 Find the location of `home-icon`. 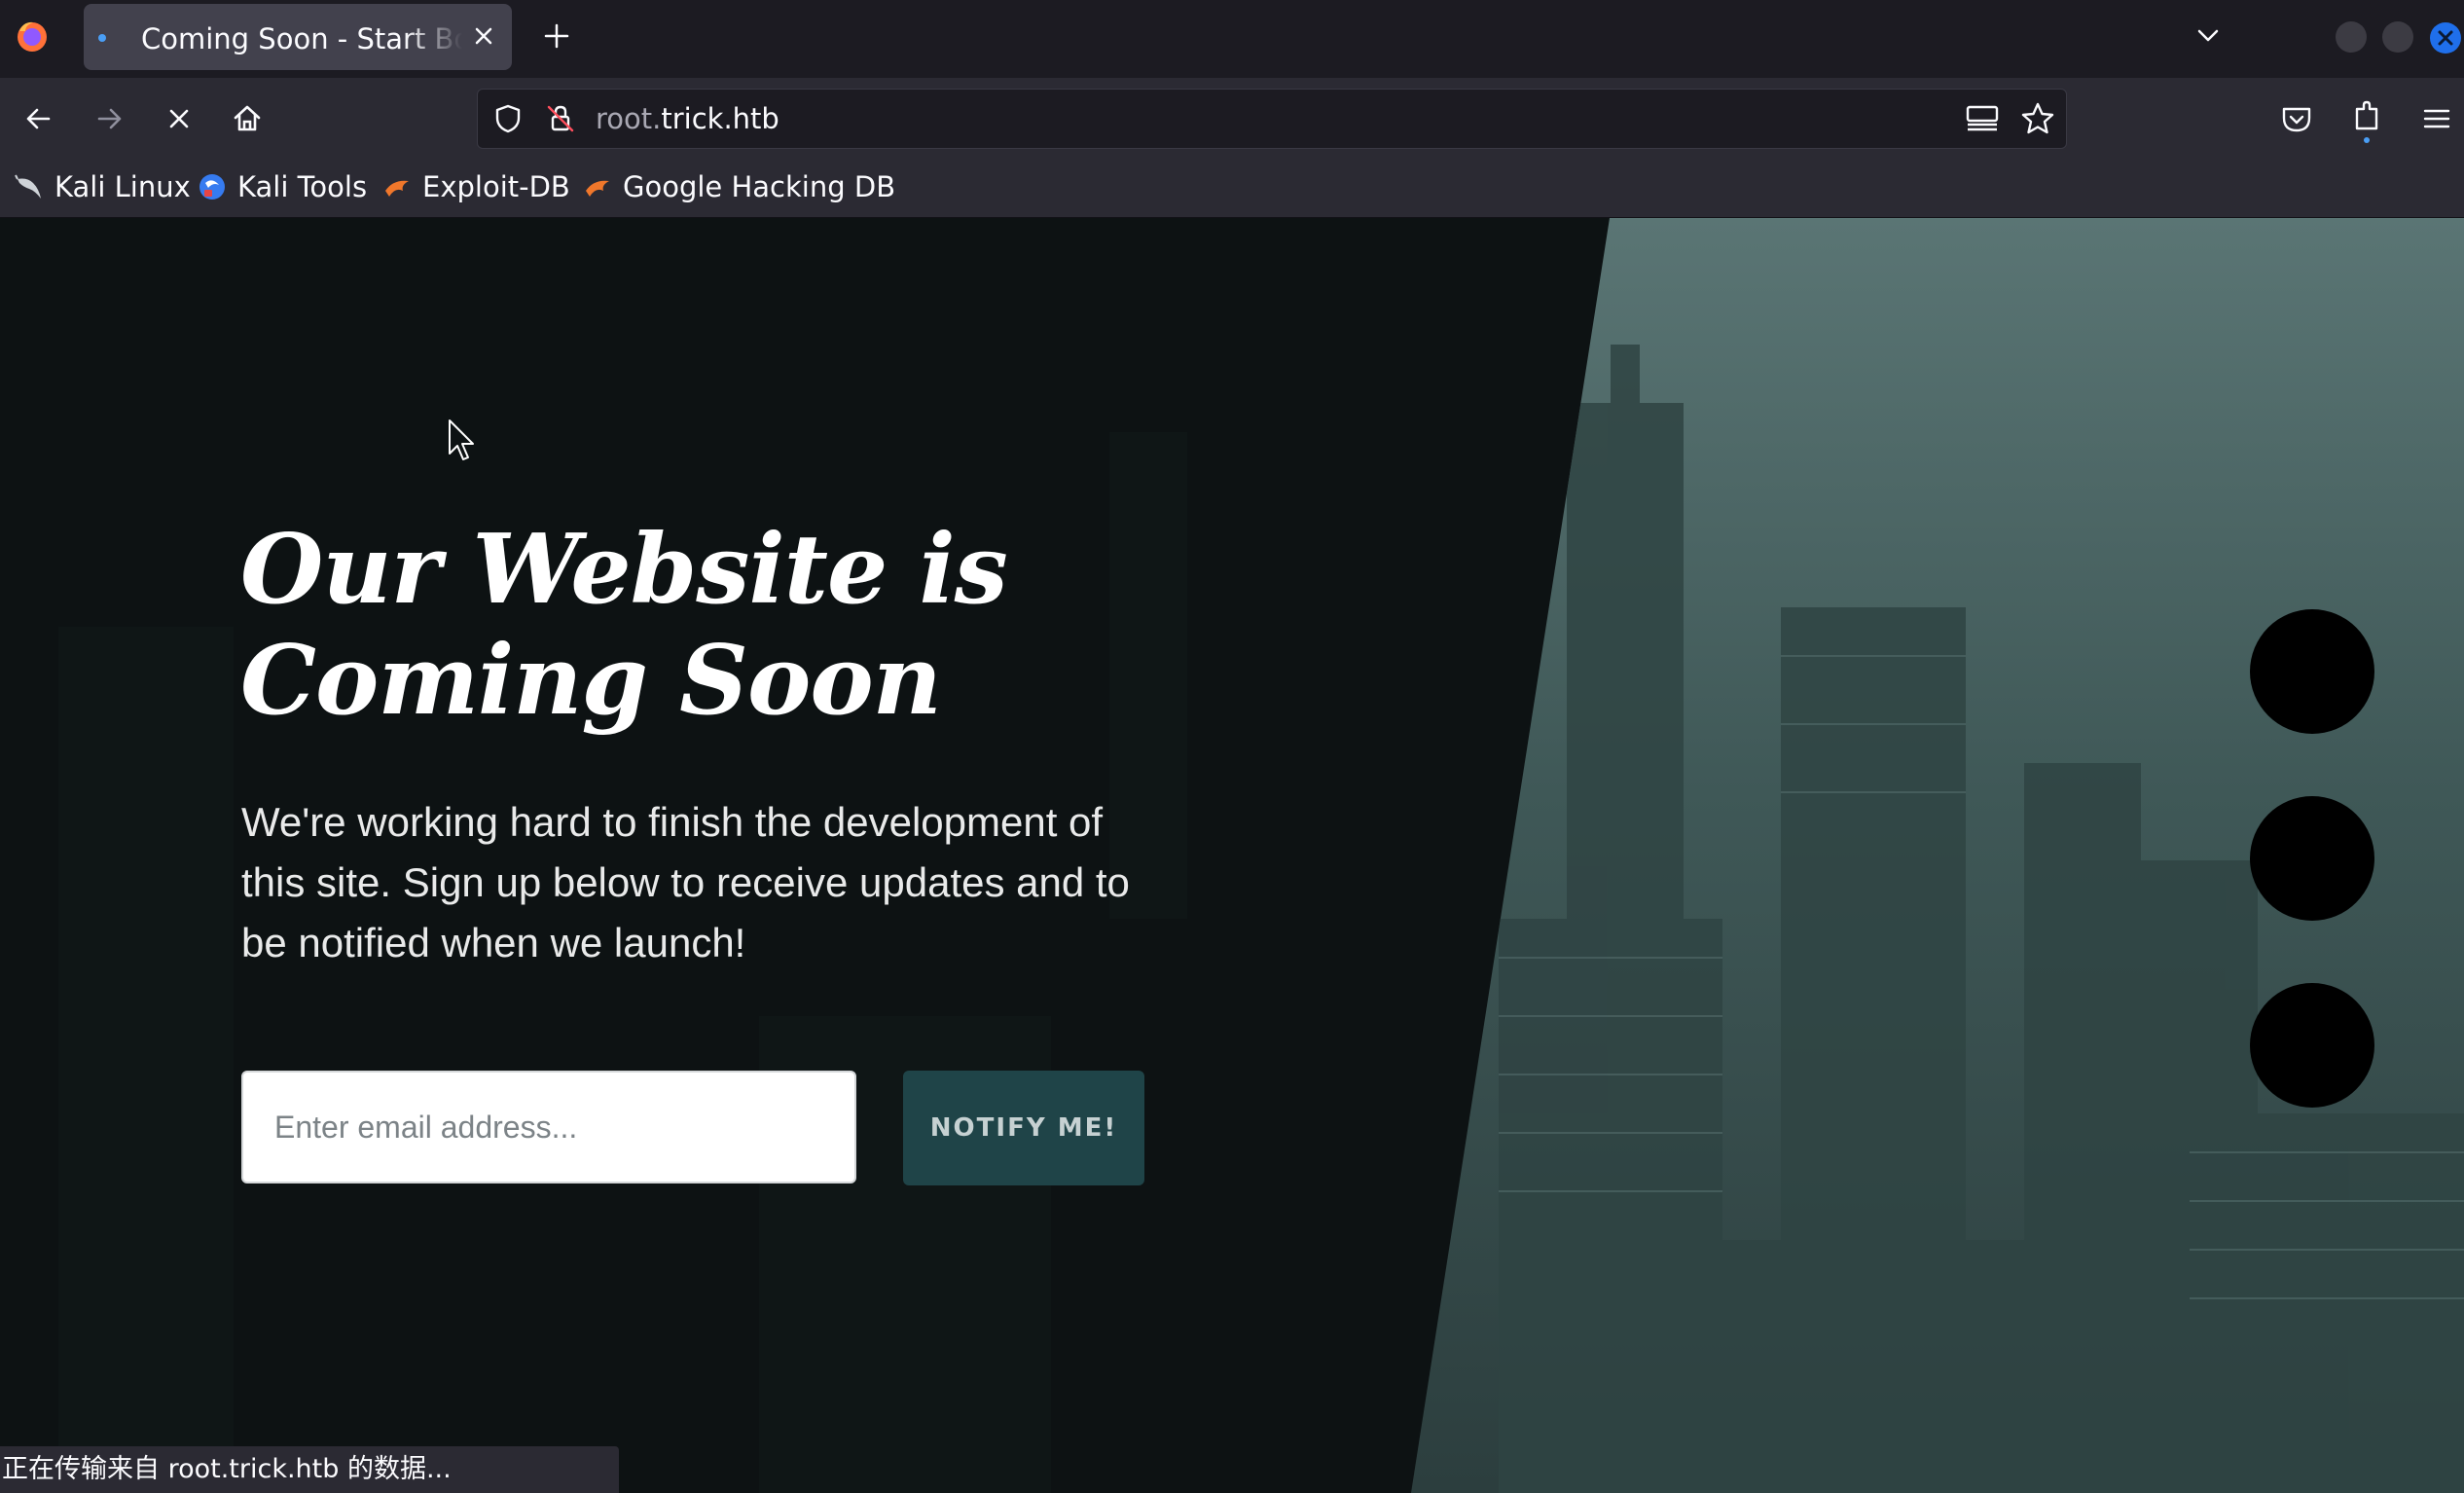

home-icon is located at coordinates (247, 118).